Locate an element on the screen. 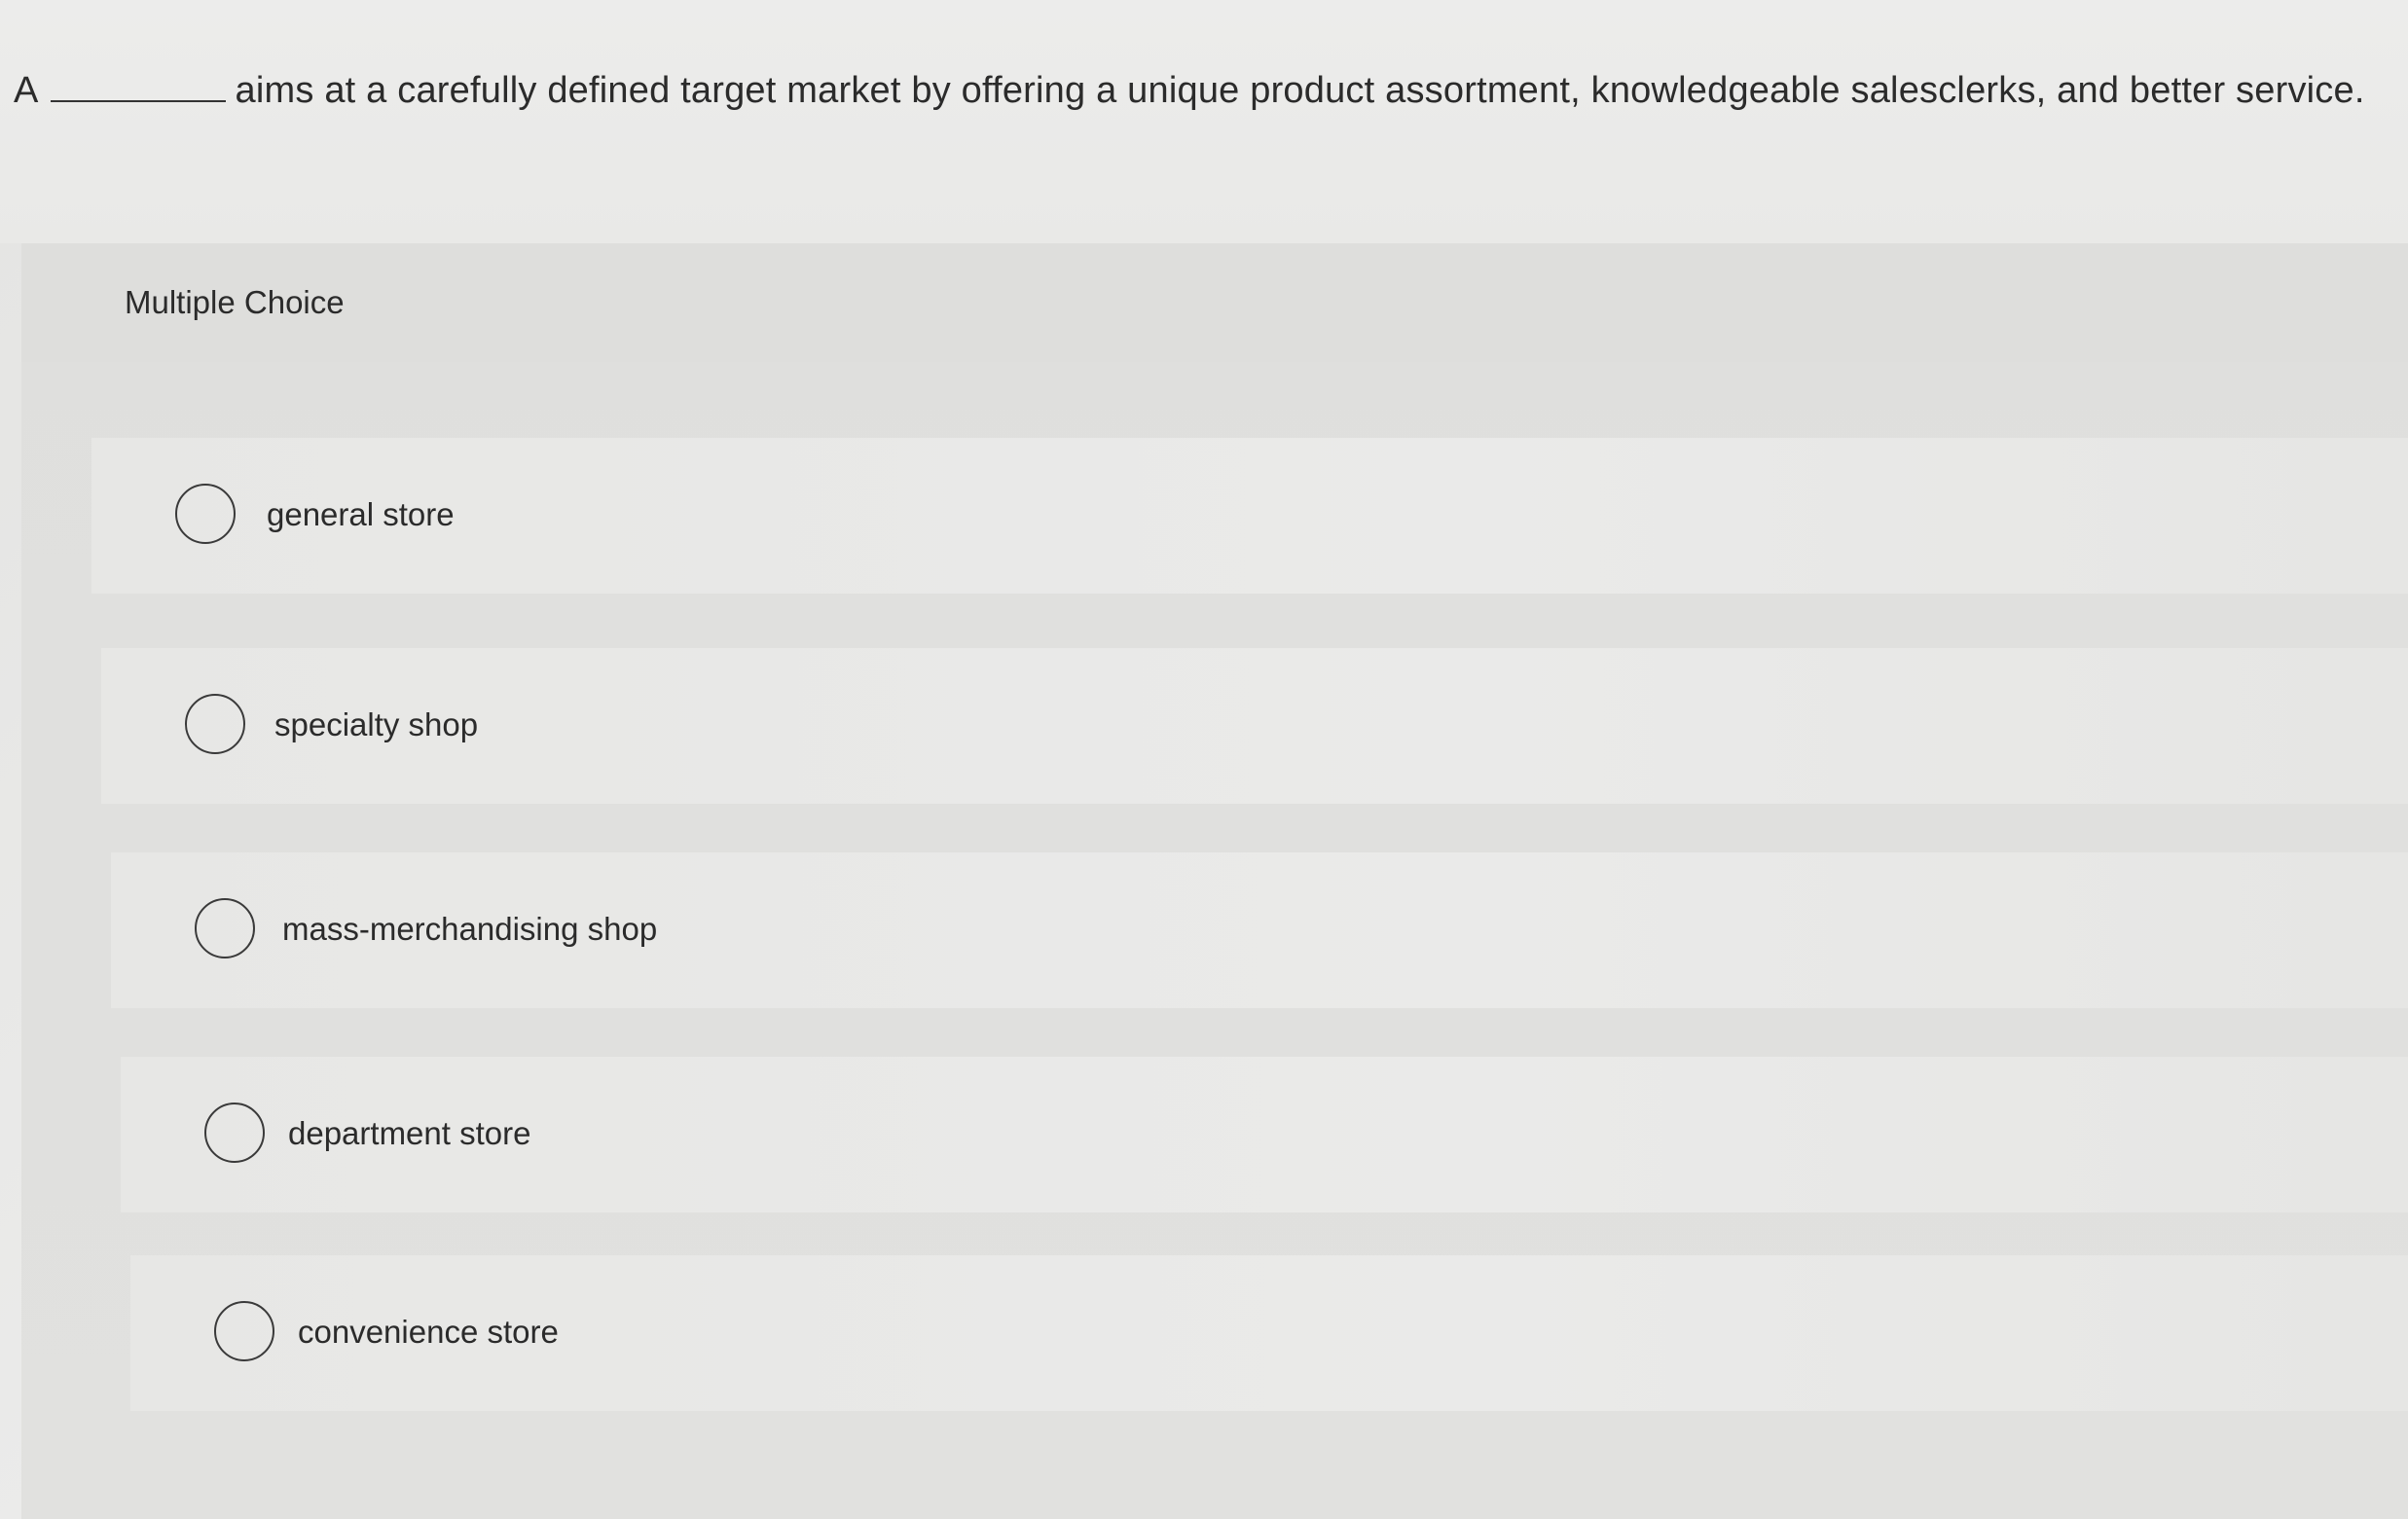  choice-label: department store is located at coordinates (409, 1133).